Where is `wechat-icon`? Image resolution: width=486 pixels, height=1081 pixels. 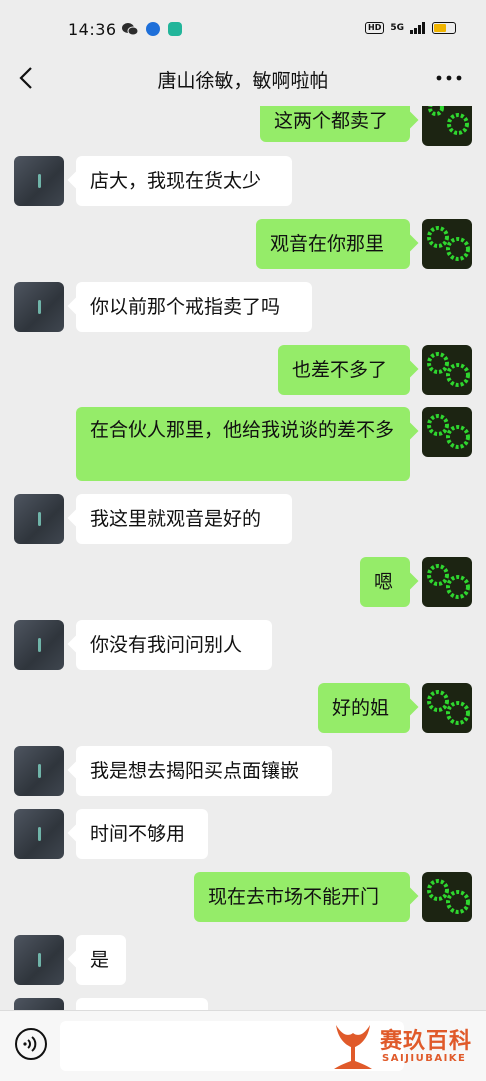
wechat-icon is located at coordinates (130, 29).